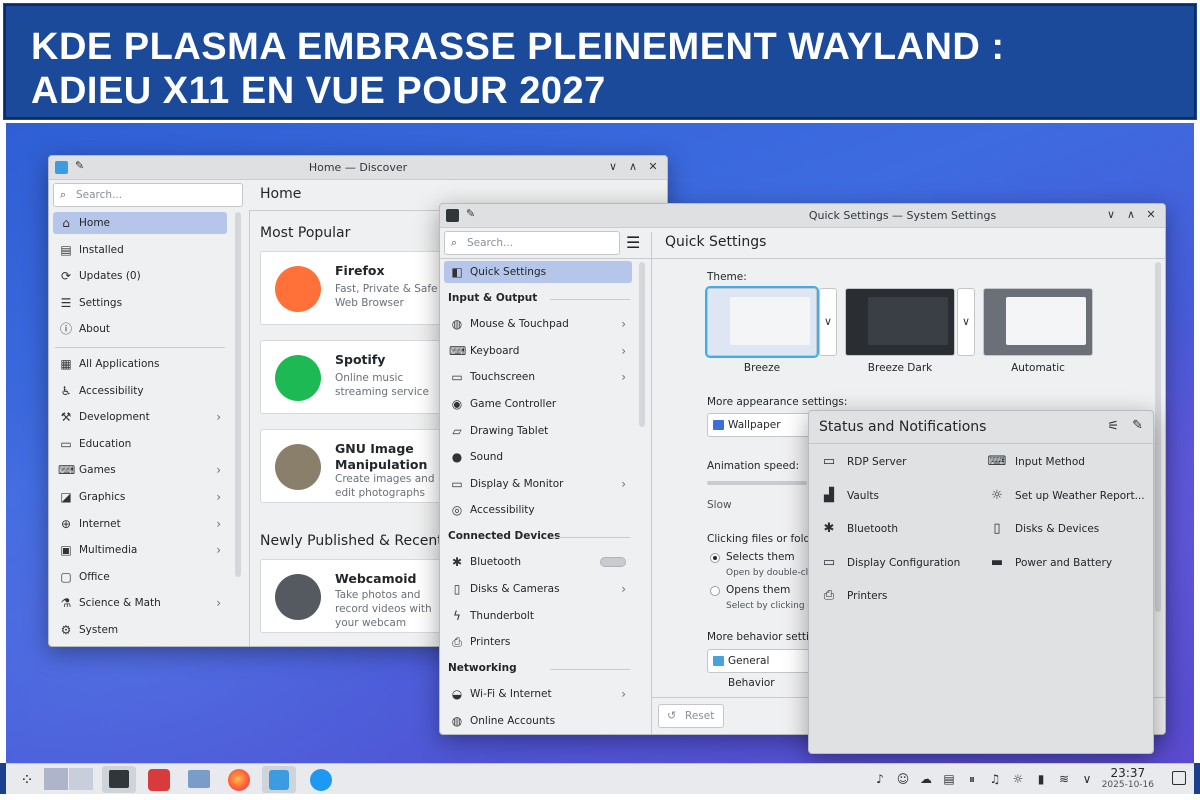  I want to click on category-development: ⚒ Development ›, so click(140, 417).